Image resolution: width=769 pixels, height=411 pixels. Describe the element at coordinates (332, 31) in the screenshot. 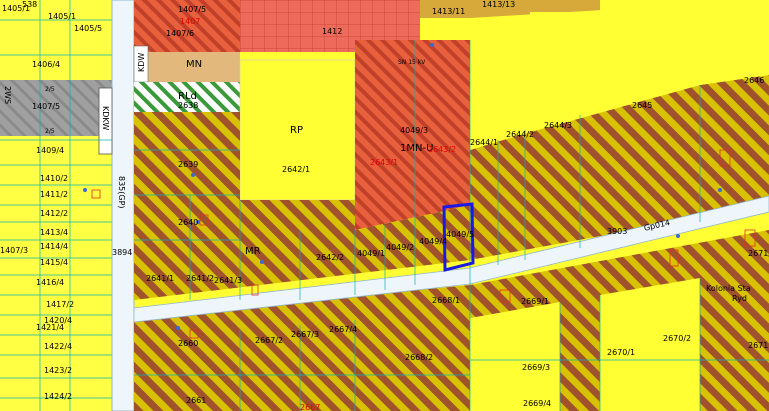

I see `parcel-label: 1412` at that location.